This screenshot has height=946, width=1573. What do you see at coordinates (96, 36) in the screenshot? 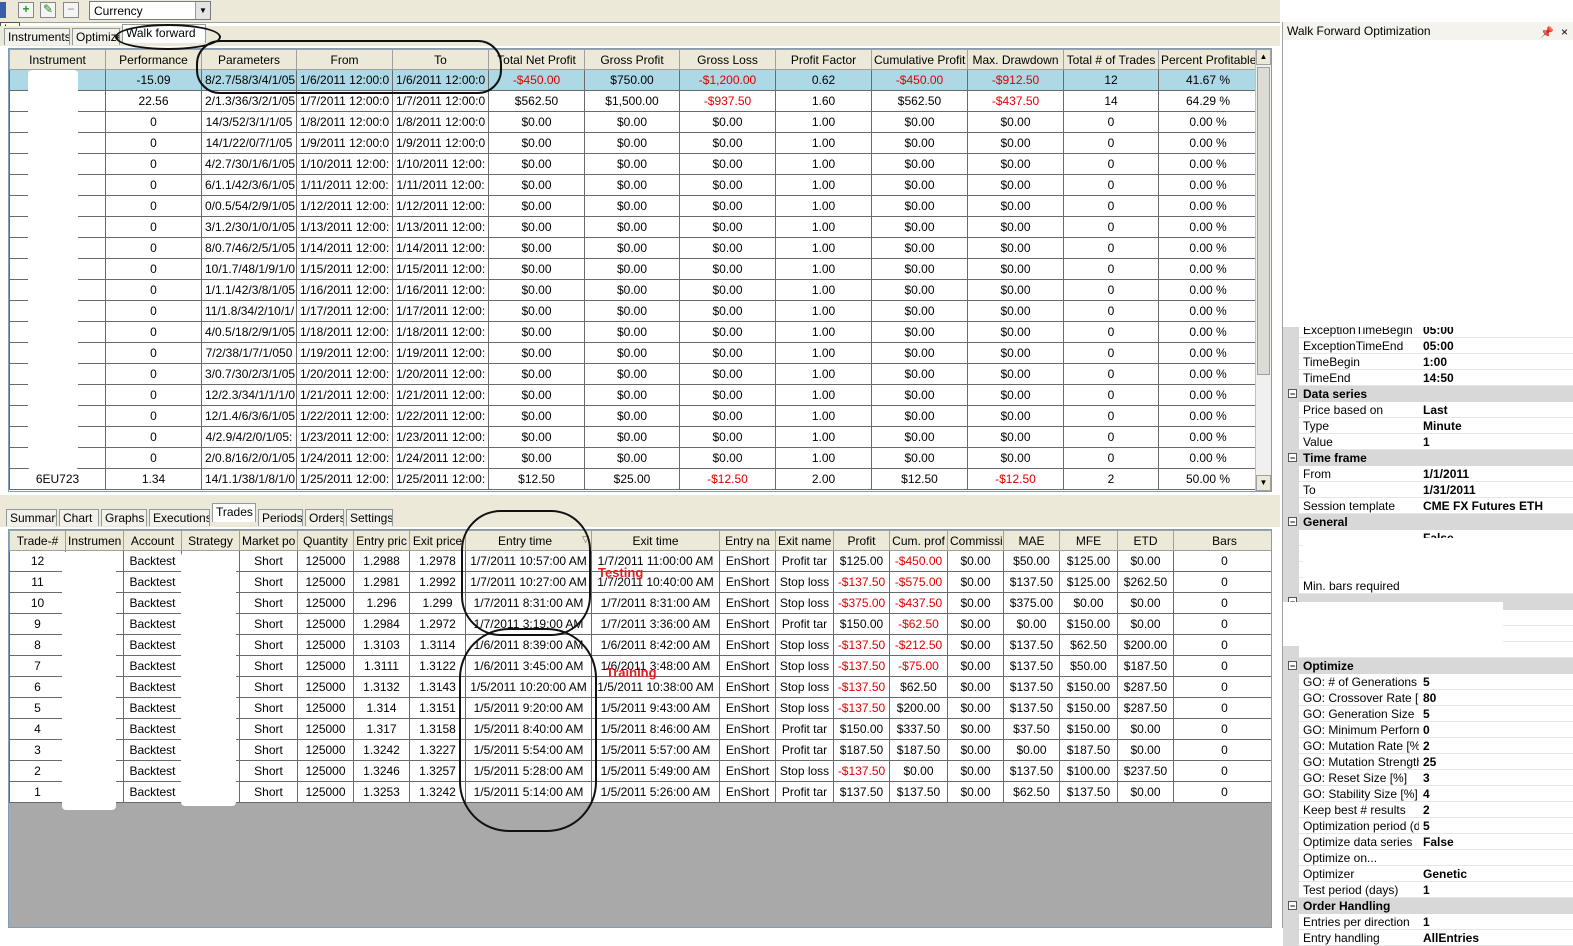
I see `tab-optimize: Optimize` at bounding box center [96, 36].